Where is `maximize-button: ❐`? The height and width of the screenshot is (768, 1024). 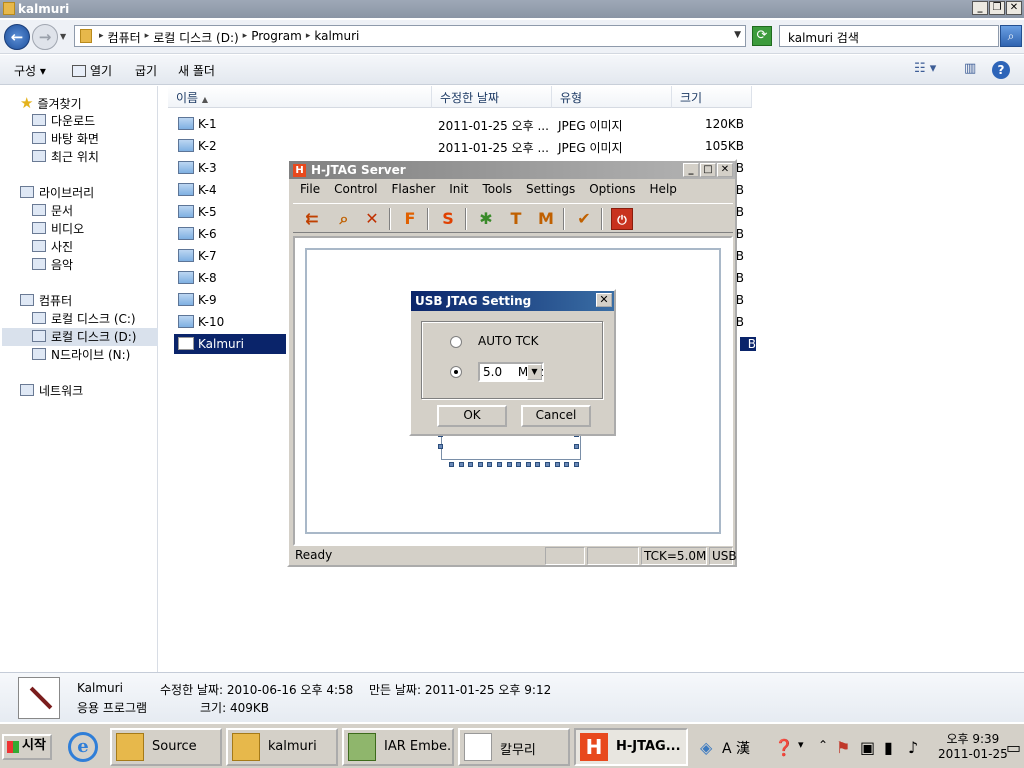 maximize-button: ❐ is located at coordinates (997, 8).